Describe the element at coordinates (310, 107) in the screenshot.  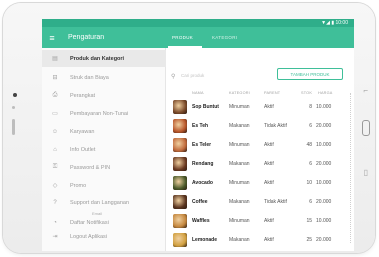
I see `product-stock: 8` at that location.